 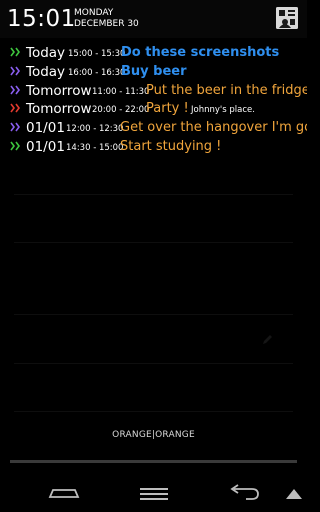 I want to click on navigation-bar, so click(x=153, y=493).